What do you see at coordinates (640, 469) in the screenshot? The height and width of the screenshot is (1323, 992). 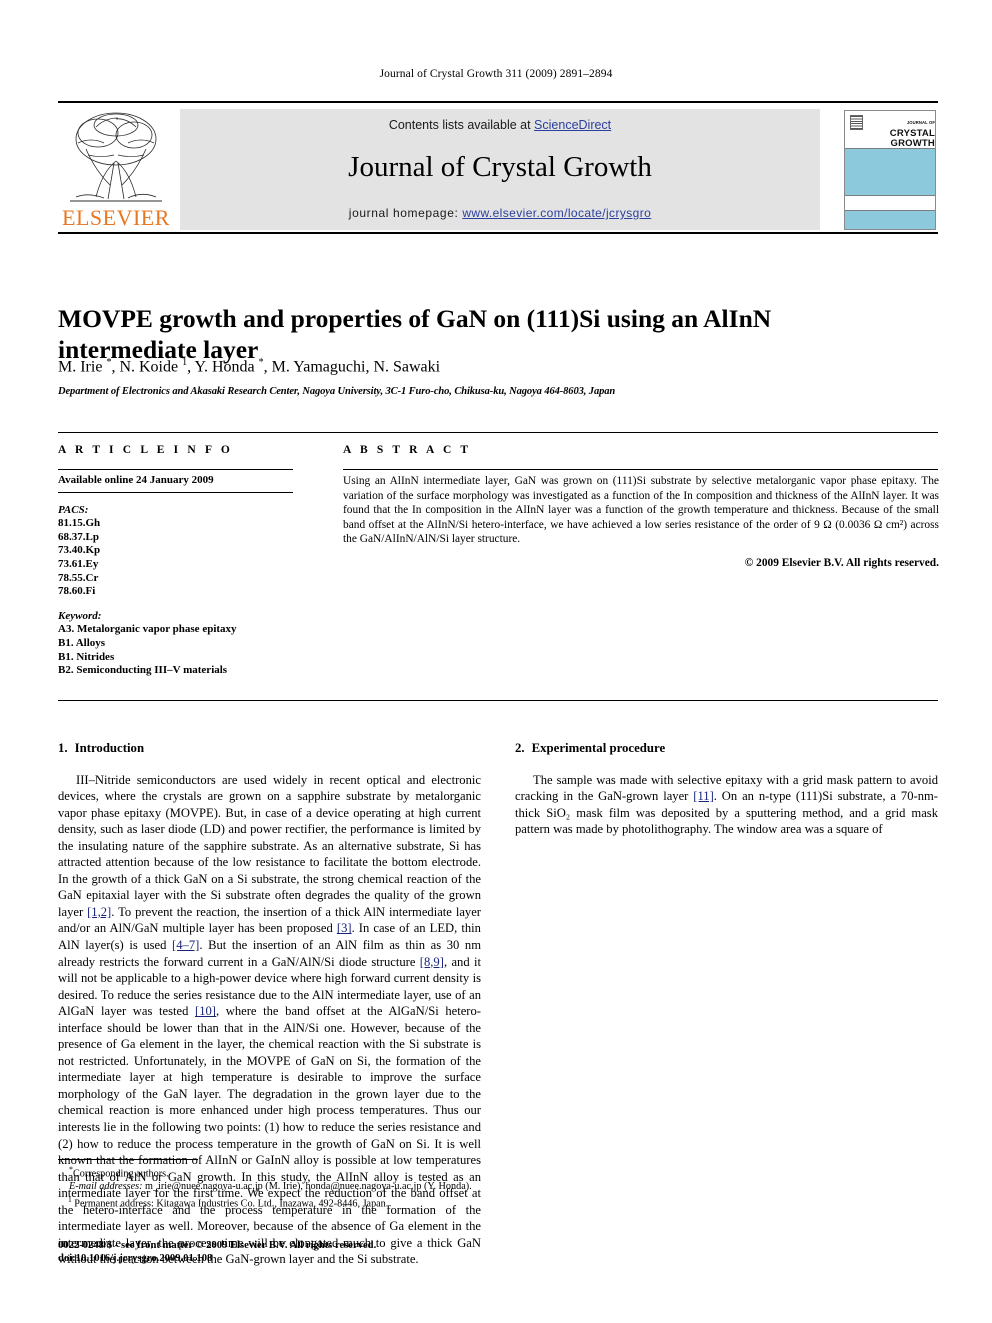 I see `divider-abstract` at bounding box center [640, 469].